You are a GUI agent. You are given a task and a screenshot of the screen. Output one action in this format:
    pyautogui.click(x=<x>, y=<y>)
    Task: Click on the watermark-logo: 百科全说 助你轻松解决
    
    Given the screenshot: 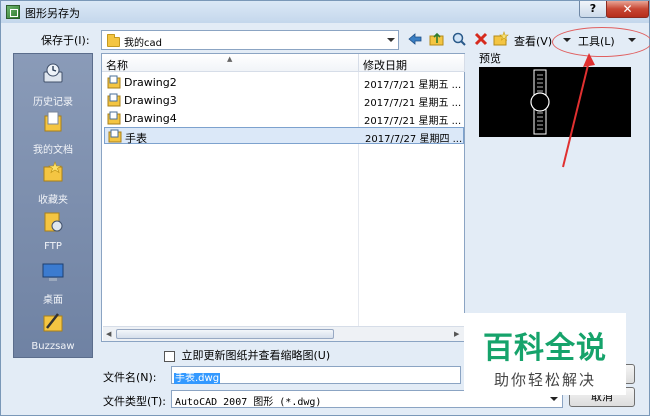 What is the action you would take?
    pyautogui.click(x=545, y=354)
    